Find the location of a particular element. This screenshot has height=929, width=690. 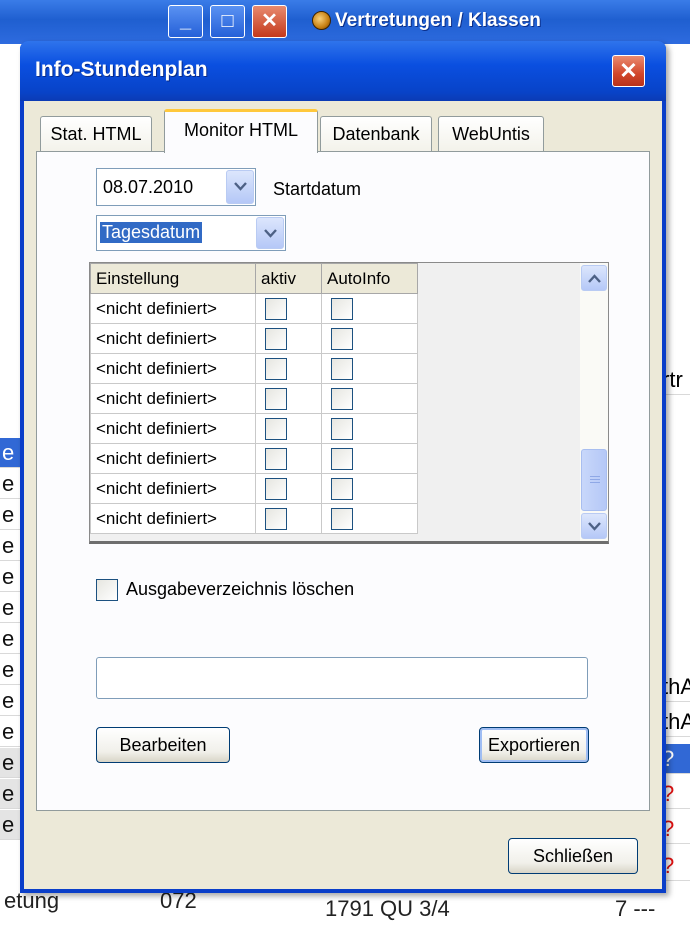

column-header-autoinfo: AutoInfo is located at coordinates (369, 278).